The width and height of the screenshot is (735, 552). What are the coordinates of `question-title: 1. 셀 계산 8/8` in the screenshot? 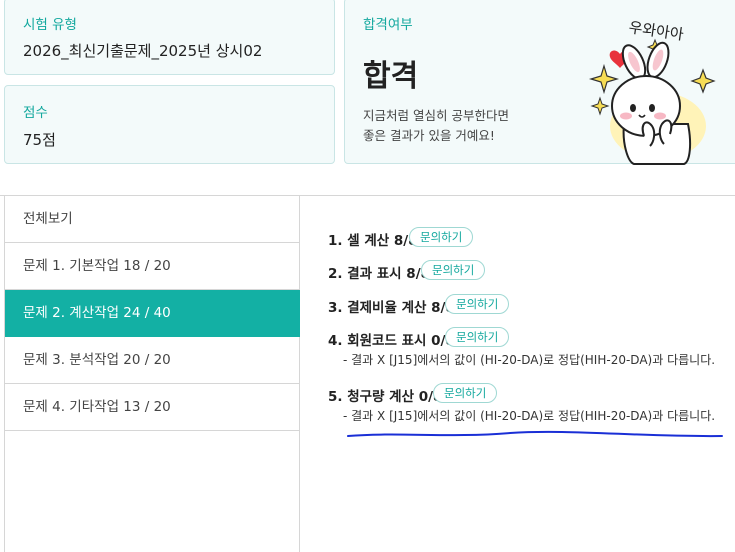 It's located at (373, 241).